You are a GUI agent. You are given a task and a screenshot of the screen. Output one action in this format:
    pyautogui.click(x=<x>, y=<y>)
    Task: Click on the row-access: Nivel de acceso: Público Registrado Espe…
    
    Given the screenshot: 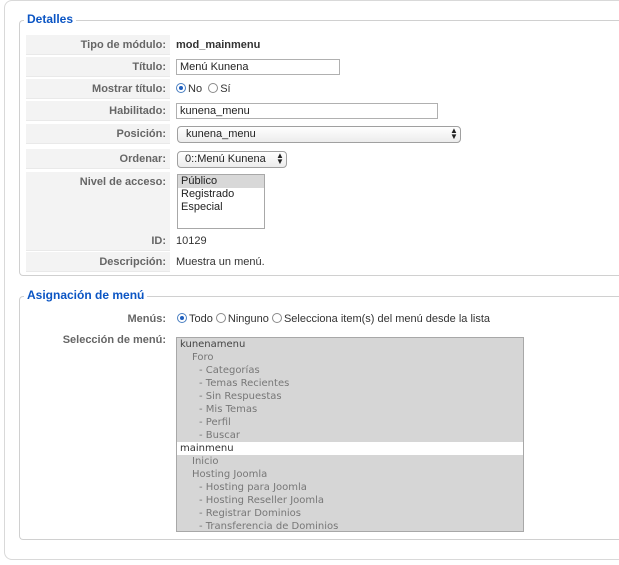 What is the action you would take?
    pyautogui.click(x=322, y=202)
    